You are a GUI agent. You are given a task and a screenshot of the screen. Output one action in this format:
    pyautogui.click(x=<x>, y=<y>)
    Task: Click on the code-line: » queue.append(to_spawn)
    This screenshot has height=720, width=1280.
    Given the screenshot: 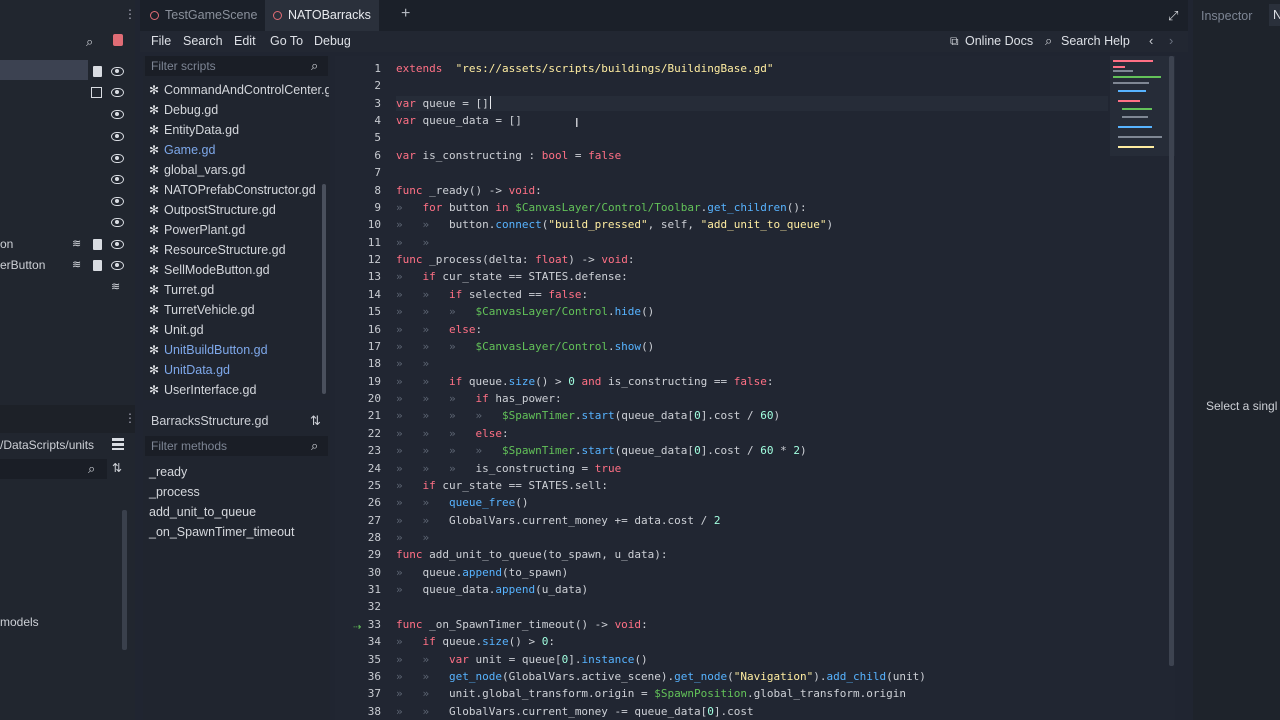 What is the action you would take?
    pyautogui.click(x=482, y=572)
    